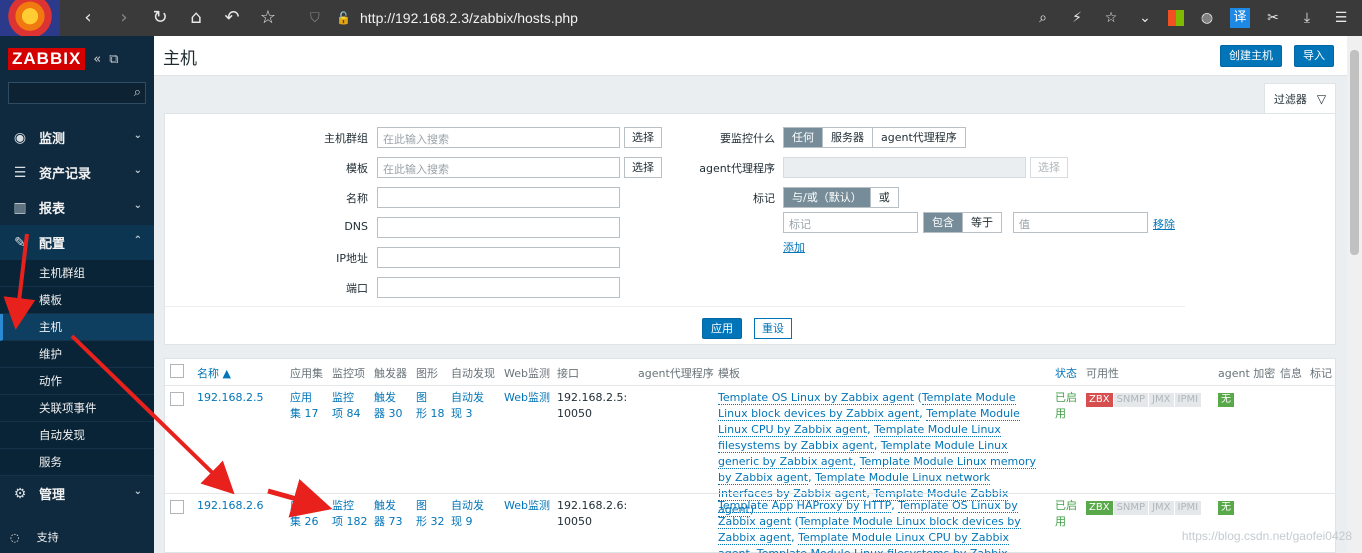  Describe the element at coordinates (77, 354) in the screenshot. I see `submenu-maintenance: 维护` at that location.